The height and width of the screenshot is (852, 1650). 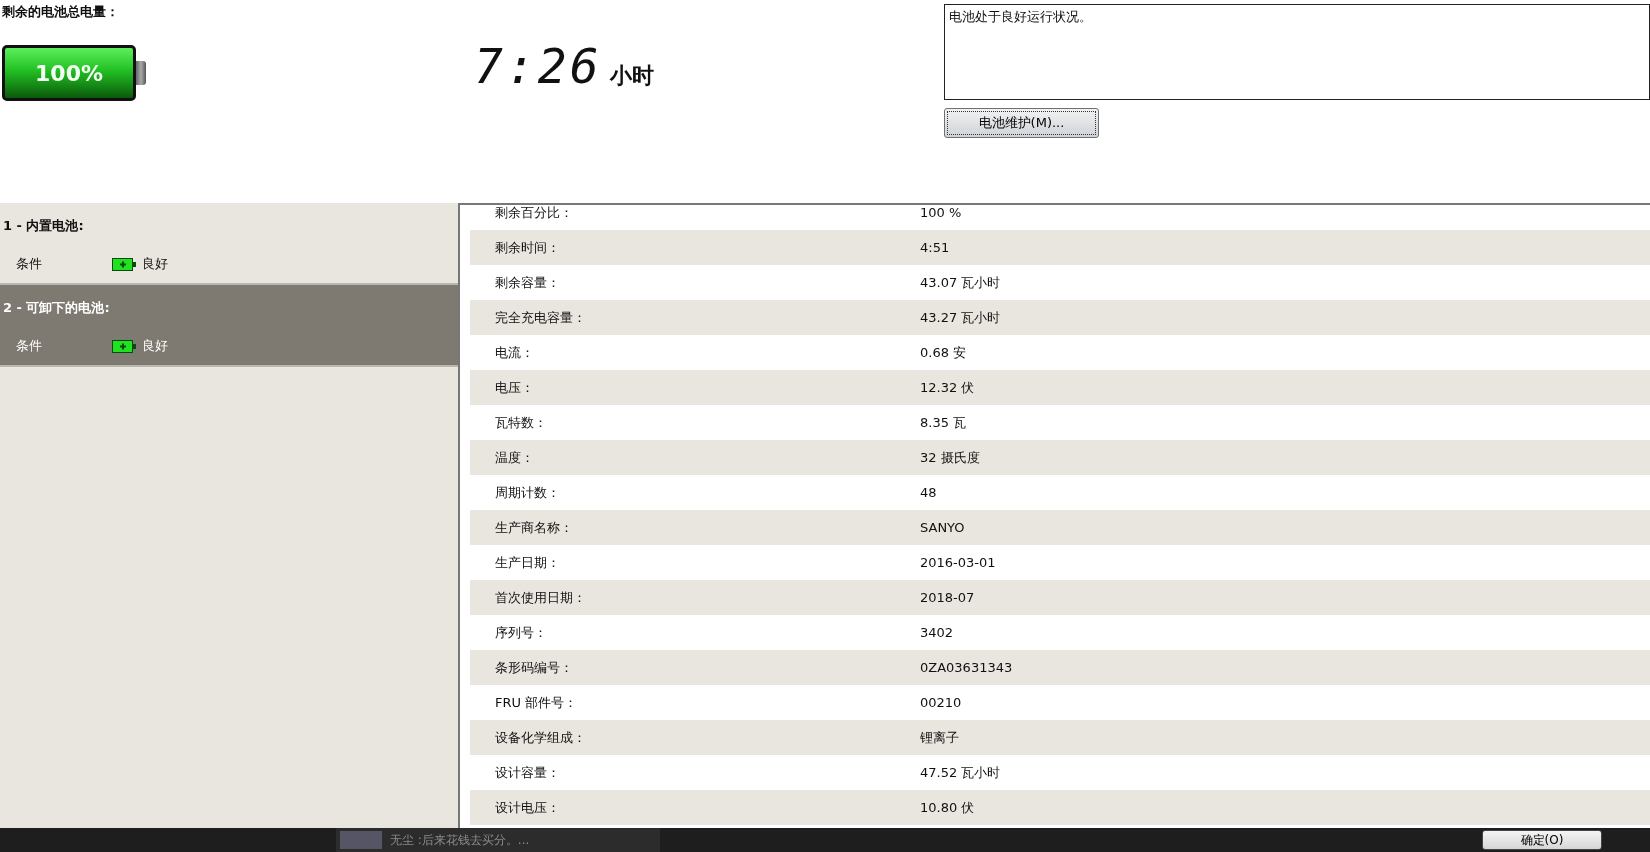 What do you see at coordinates (534, 212) in the screenshot?
I see `property-label: 剩余百分比：` at bounding box center [534, 212].